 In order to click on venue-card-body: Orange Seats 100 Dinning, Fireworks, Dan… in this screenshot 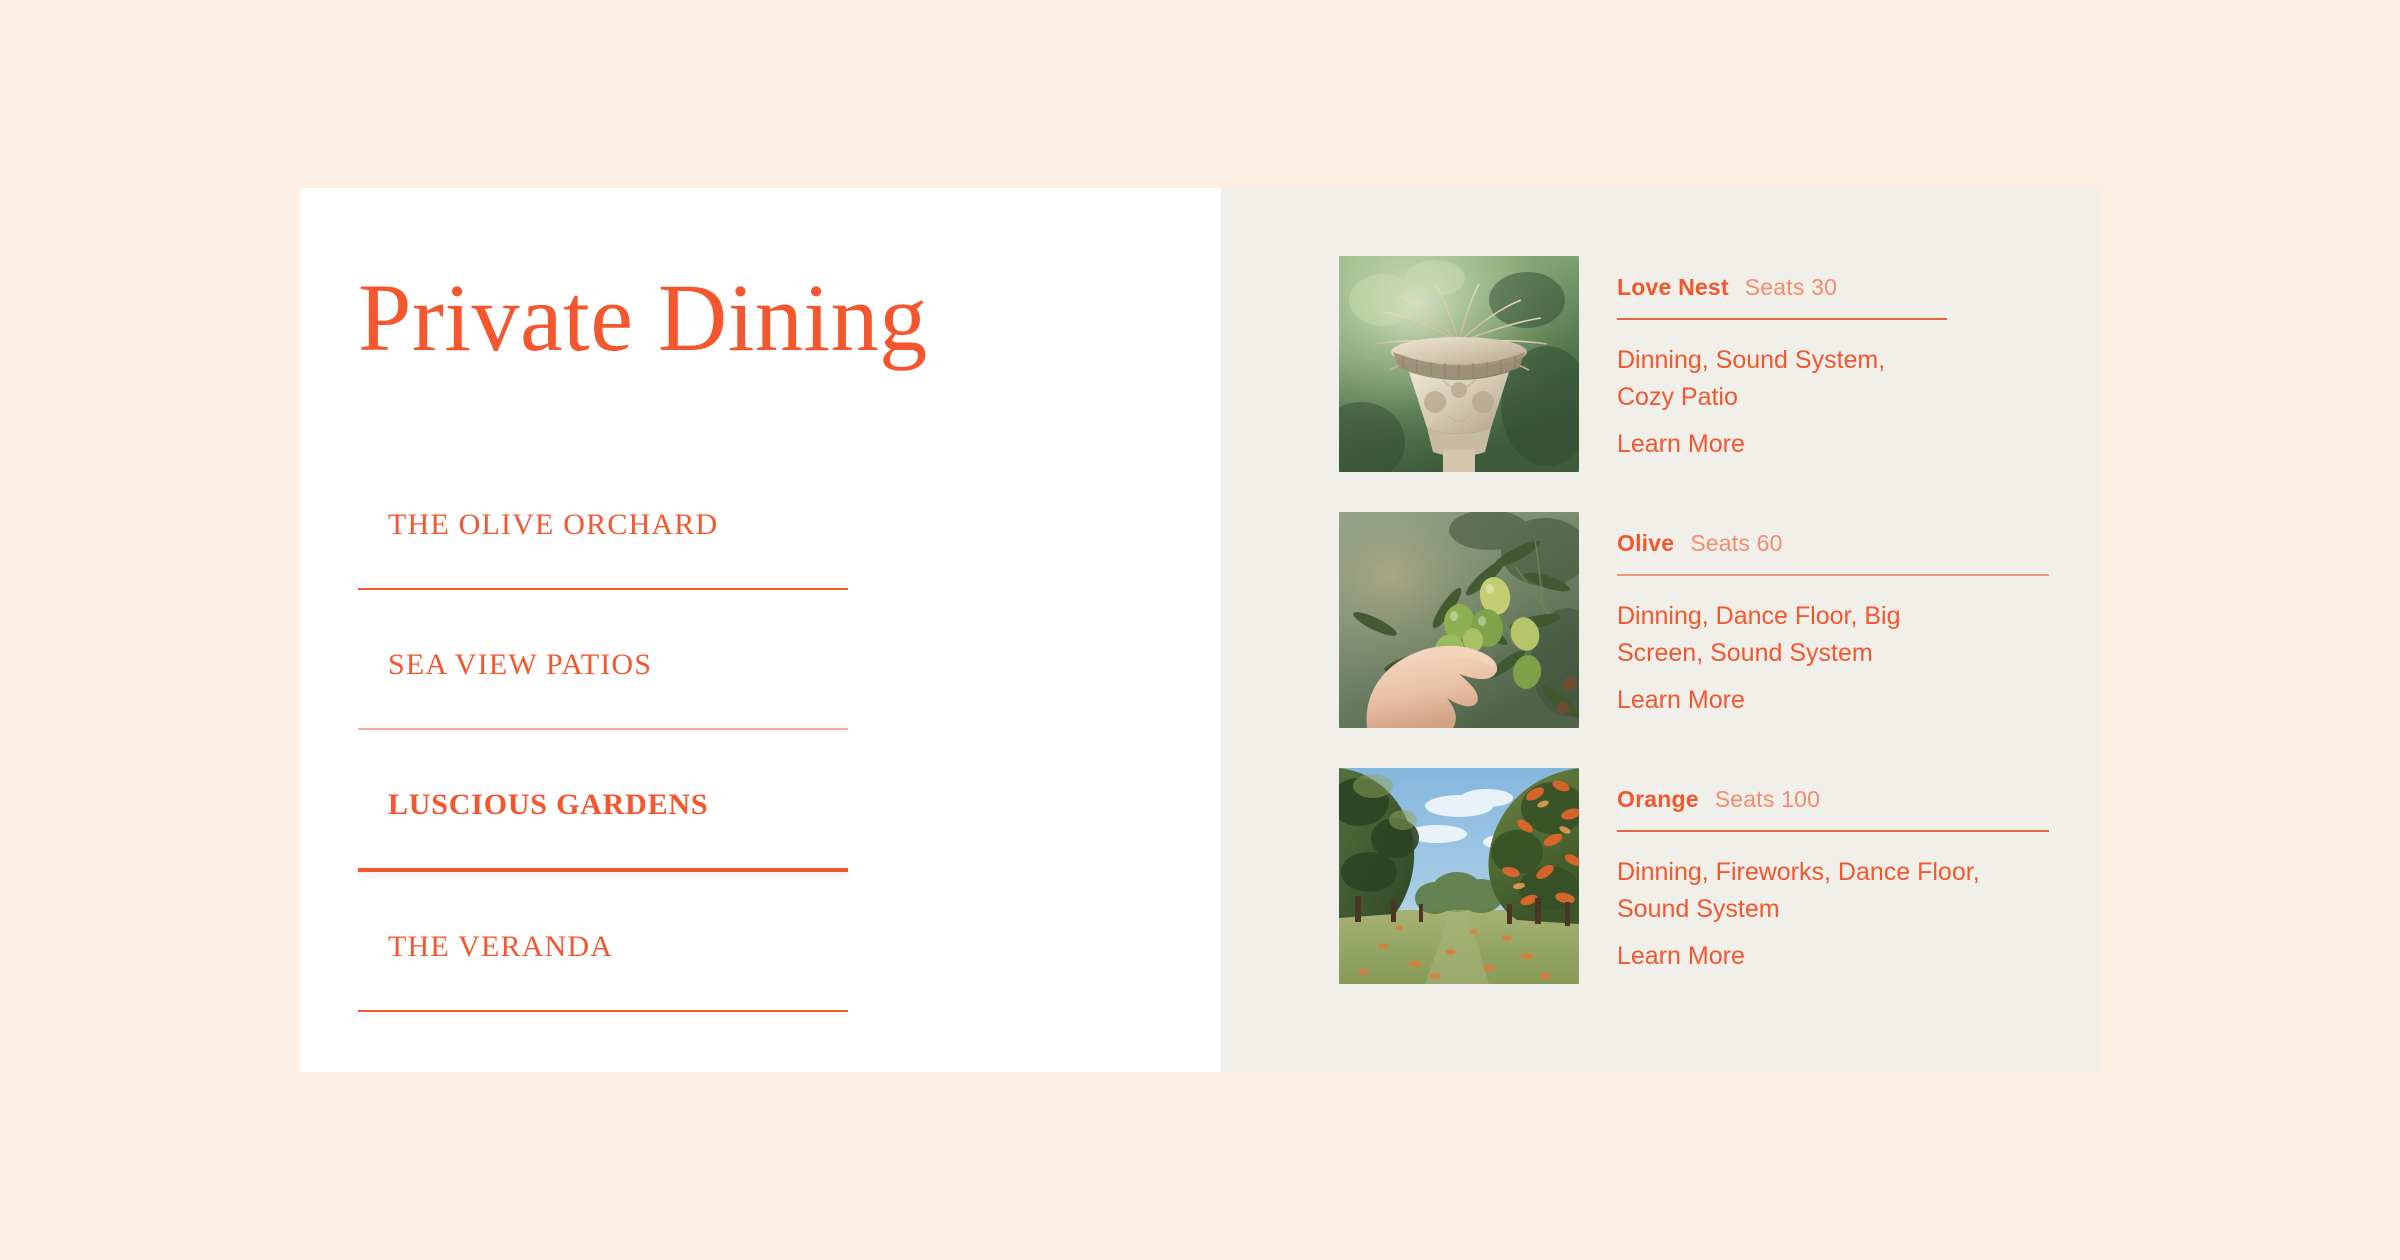, I will do `click(1814, 869)`.